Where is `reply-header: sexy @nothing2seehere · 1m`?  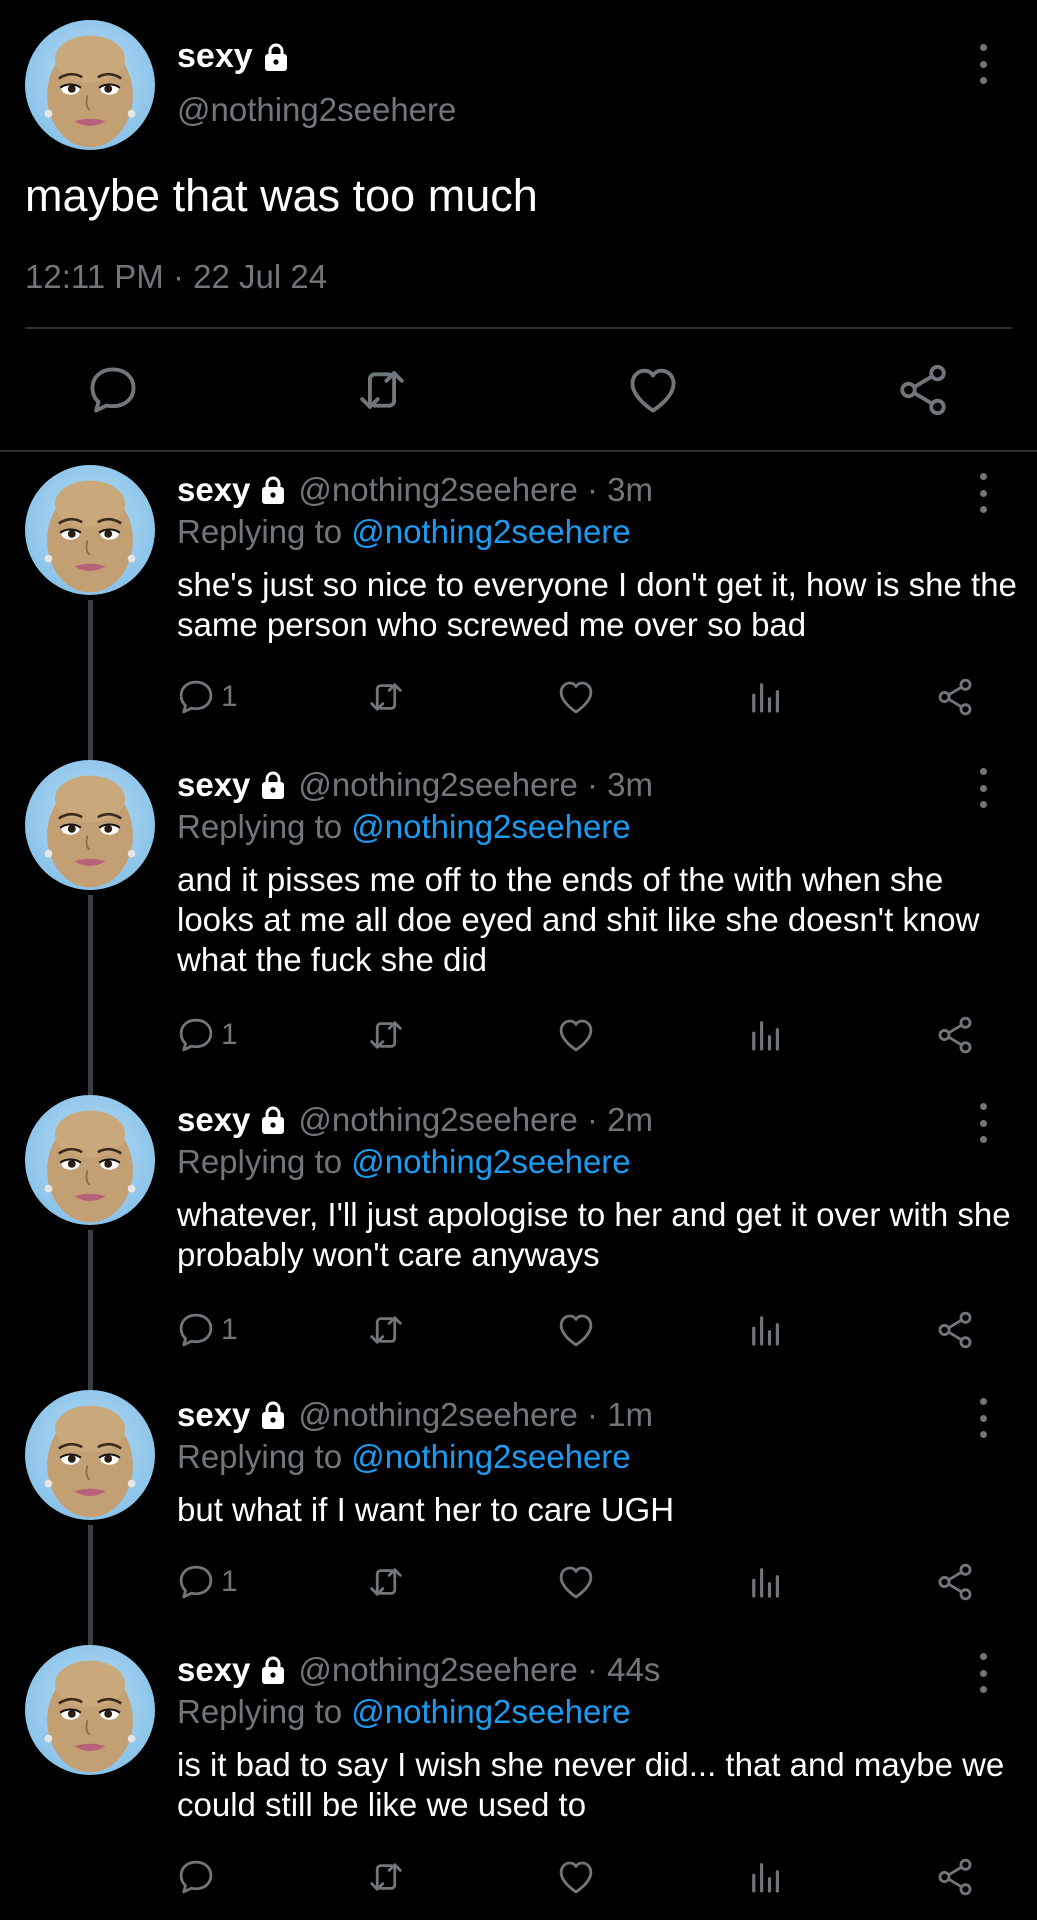 reply-header: sexy @nothing2seehere · 1m is located at coordinates (415, 1415).